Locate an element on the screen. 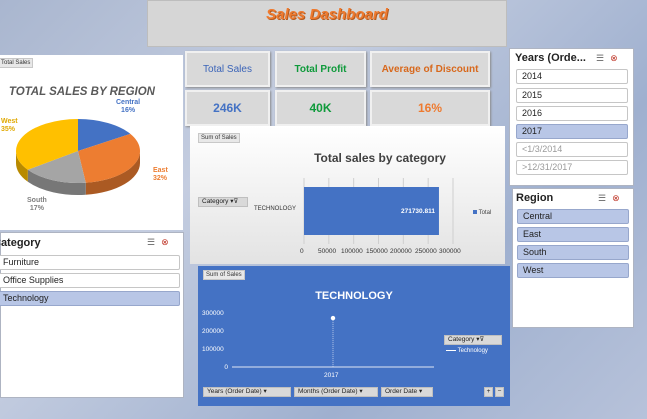 The image size is (647, 419). bar-legend-label: Total is located at coordinates (485, 213).